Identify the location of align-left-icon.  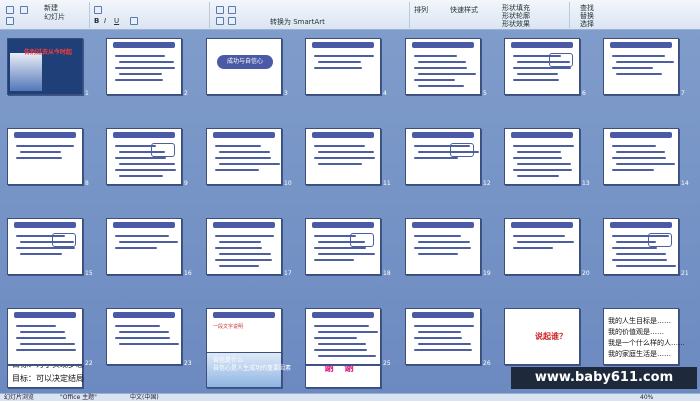
(220, 21).